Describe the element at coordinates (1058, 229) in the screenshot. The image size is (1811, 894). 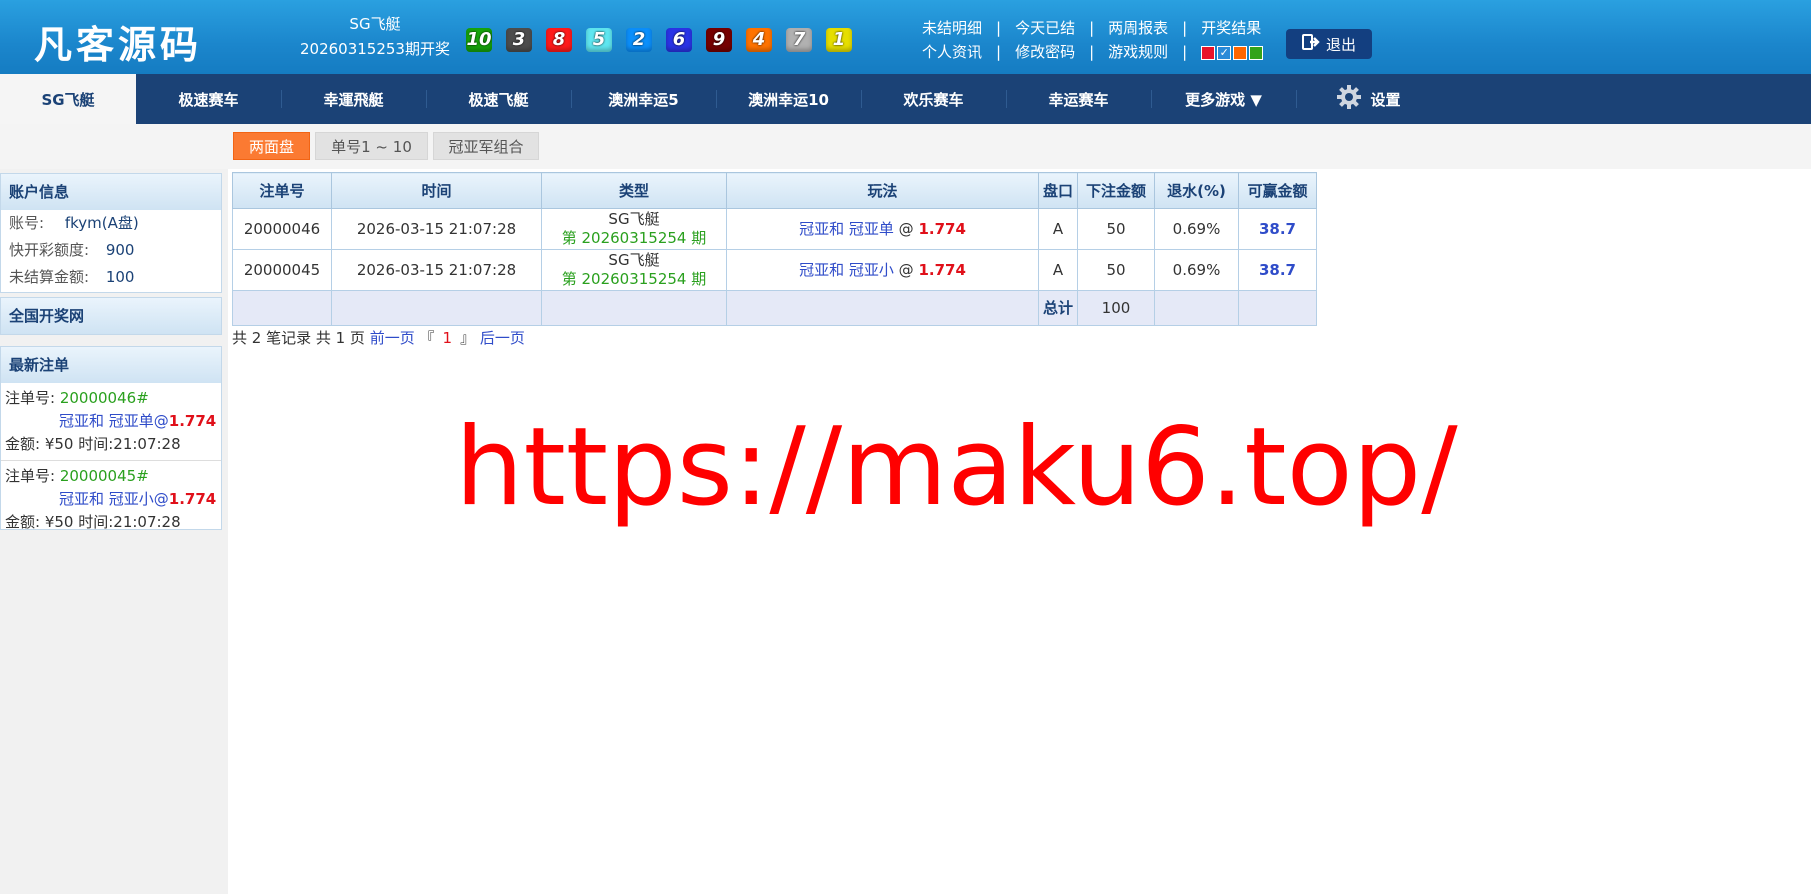
I see `cell-market: A` at that location.